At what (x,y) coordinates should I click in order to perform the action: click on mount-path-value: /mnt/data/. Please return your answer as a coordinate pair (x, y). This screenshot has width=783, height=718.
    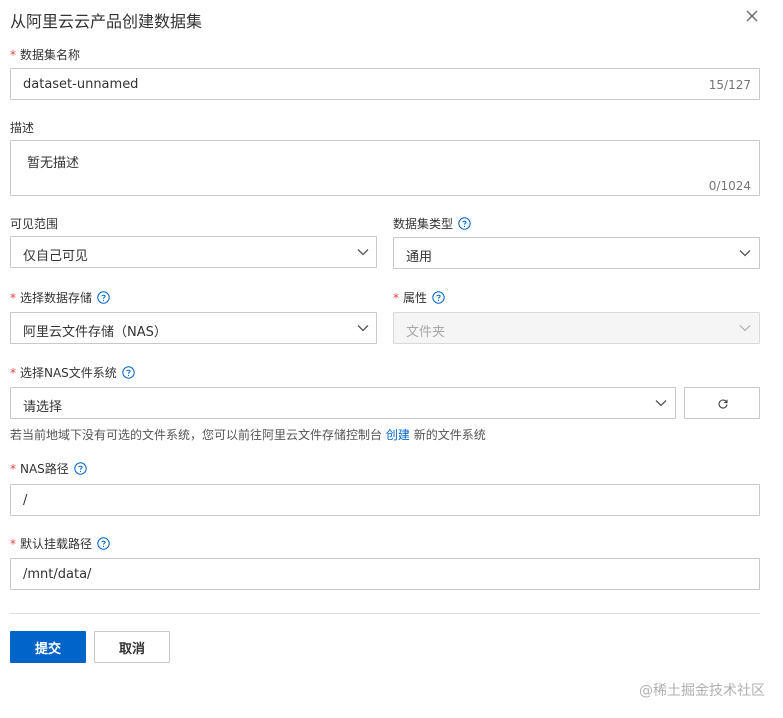
    Looking at the image, I should click on (57, 574).